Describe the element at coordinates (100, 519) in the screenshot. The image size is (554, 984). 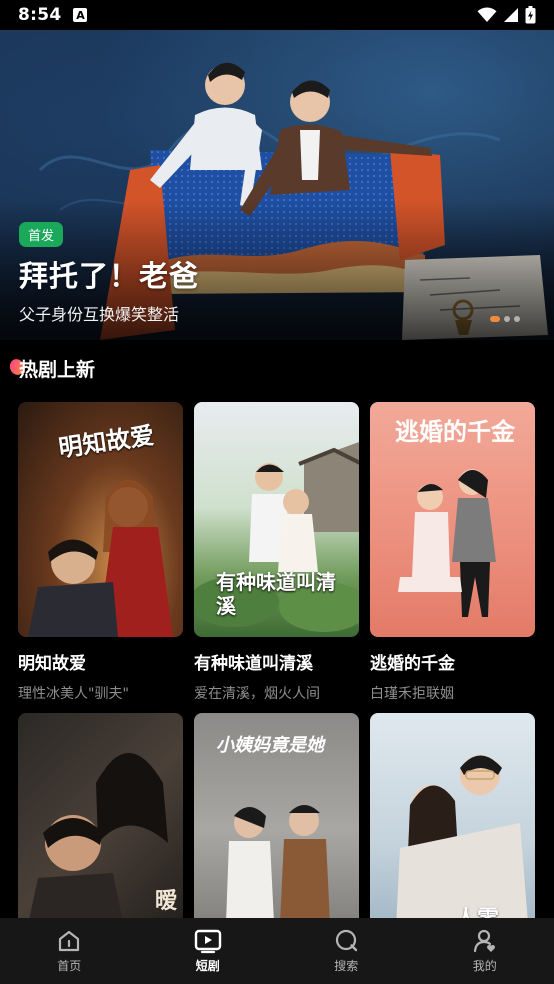
I see `drama-poster: 明知故爱` at that location.